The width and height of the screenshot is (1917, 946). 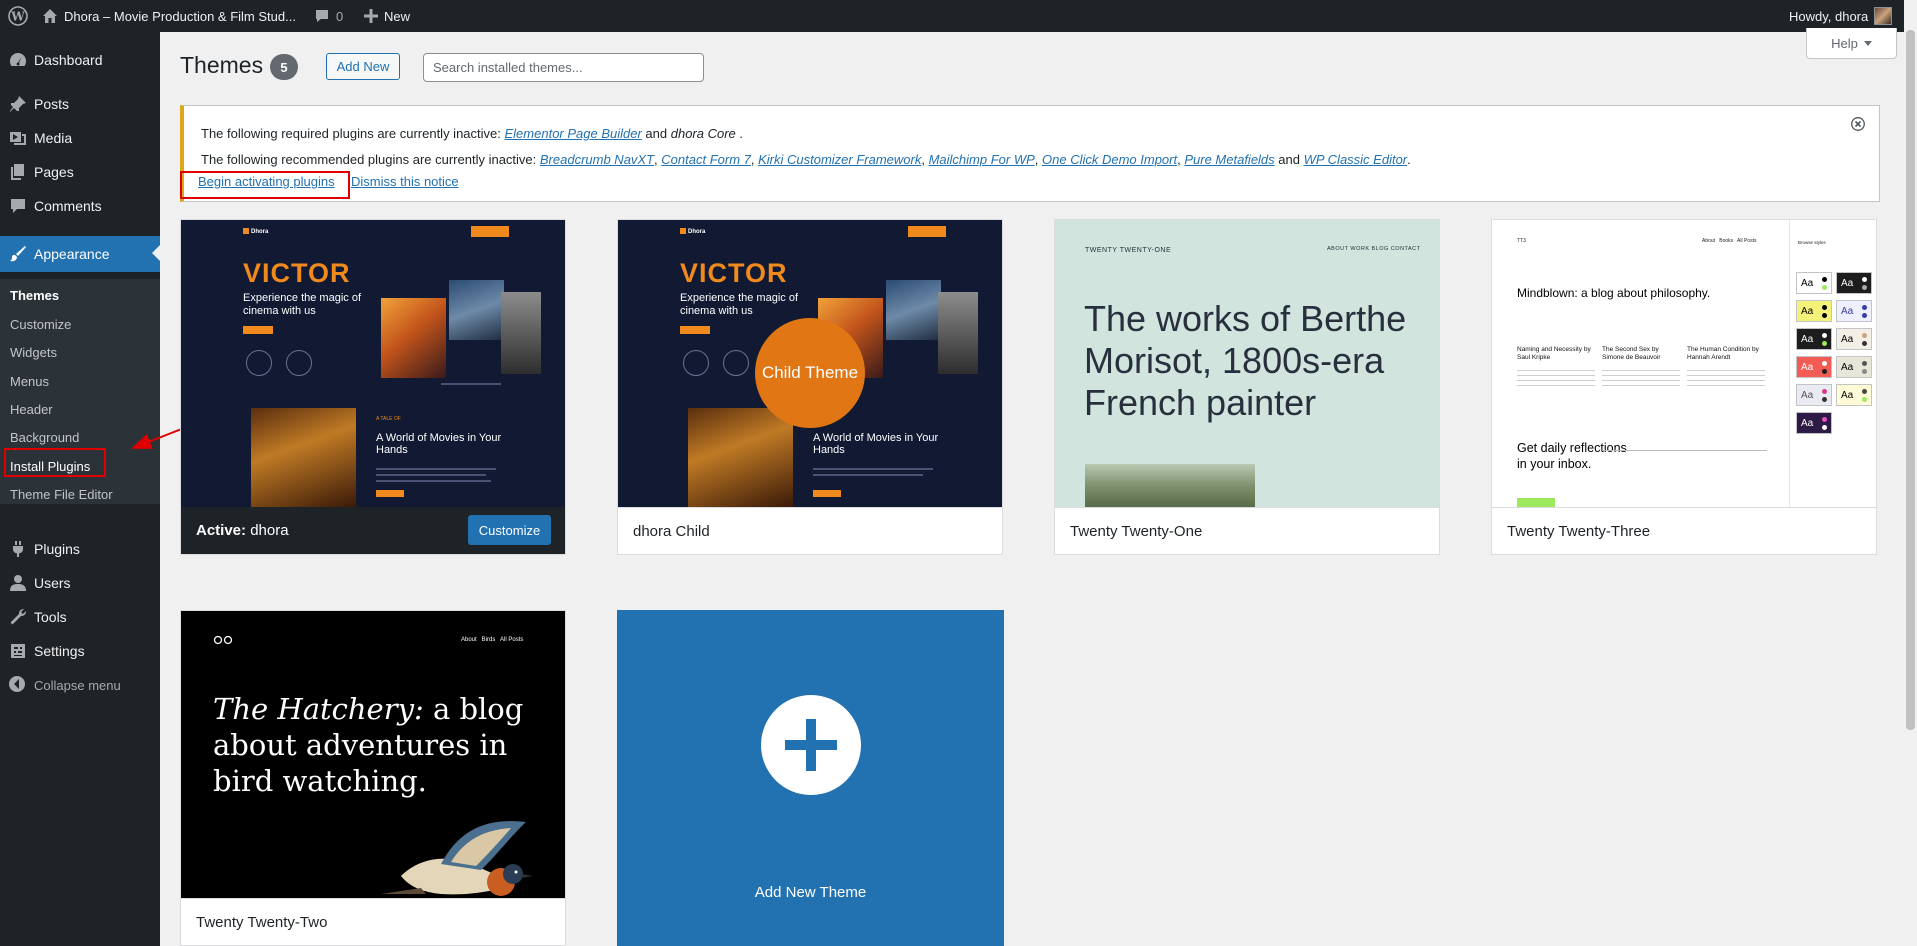 I want to click on preview-nav: ABOUT WORK BLOG CONTACT, so click(x=1374, y=249).